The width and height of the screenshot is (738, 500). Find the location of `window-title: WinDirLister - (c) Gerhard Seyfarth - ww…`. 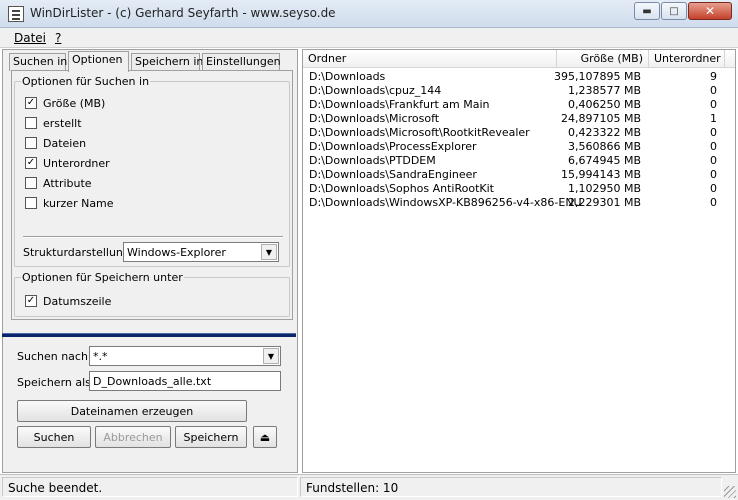

window-title: WinDirLister - (c) Gerhard Seyfarth - ww… is located at coordinates (183, 13).